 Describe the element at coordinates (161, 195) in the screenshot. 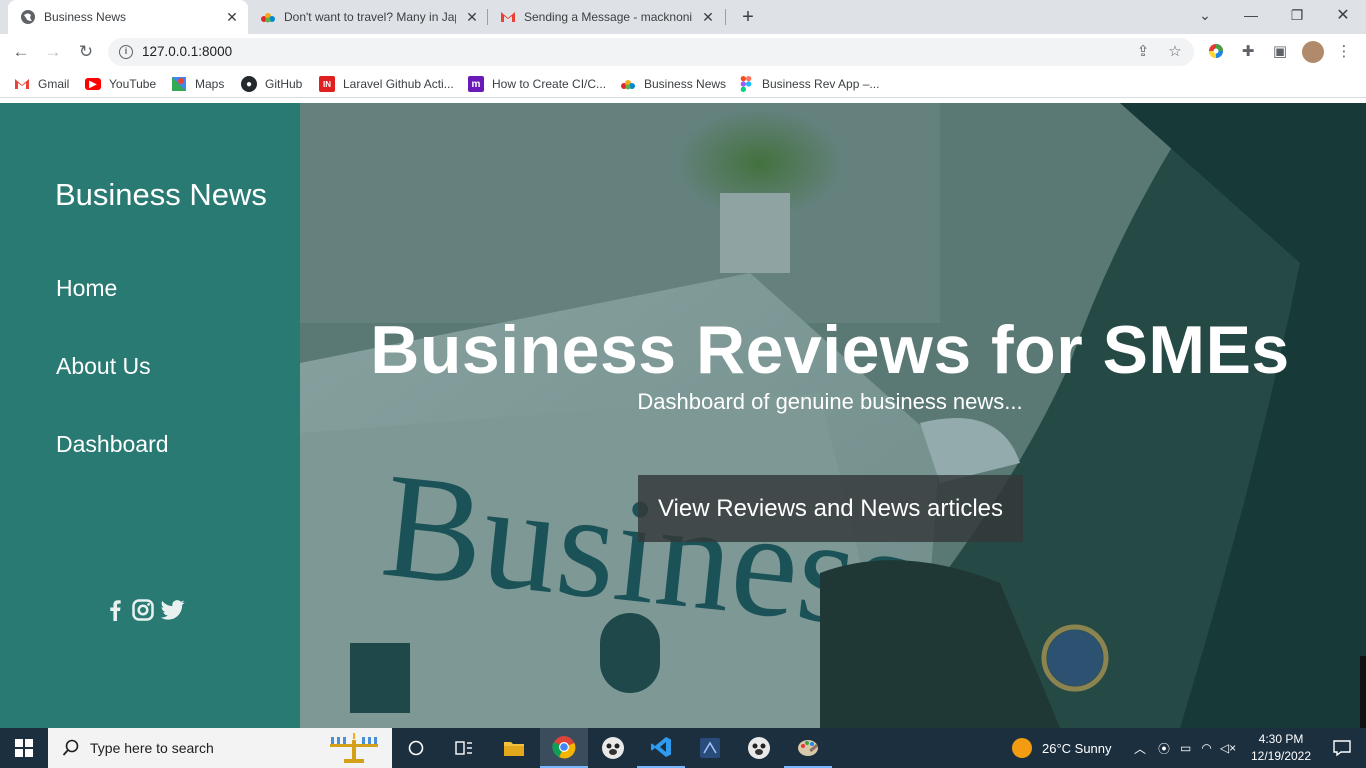

I see `brand-title: Business News` at that location.